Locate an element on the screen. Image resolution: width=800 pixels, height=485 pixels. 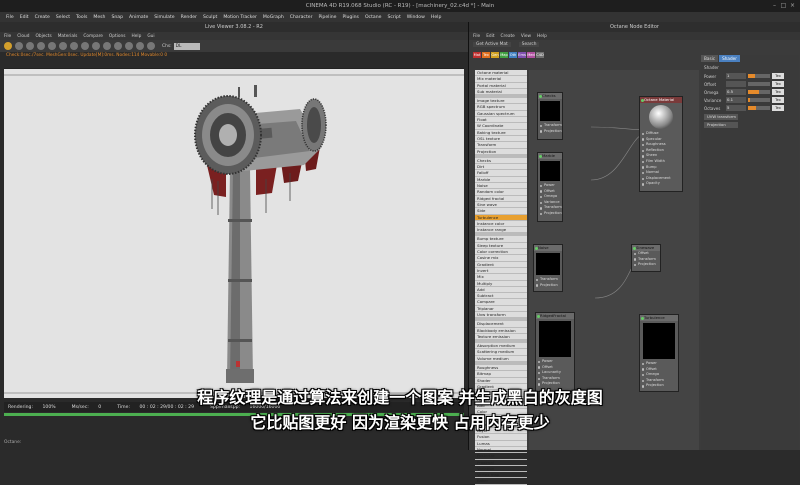
node-tab-gen: Gen is located at coordinates (495, 55).